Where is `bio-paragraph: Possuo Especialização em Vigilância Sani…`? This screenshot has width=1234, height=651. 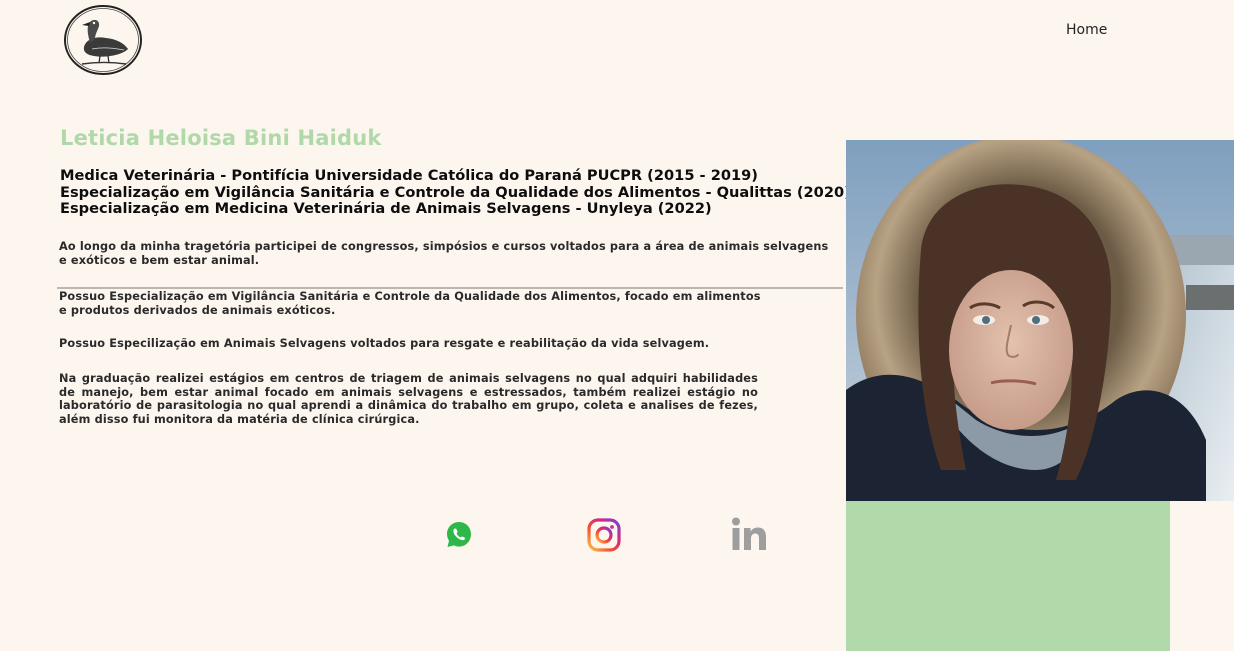 bio-paragraph: Possuo Especialização em Vigilância Sani… is located at coordinates (410, 303).